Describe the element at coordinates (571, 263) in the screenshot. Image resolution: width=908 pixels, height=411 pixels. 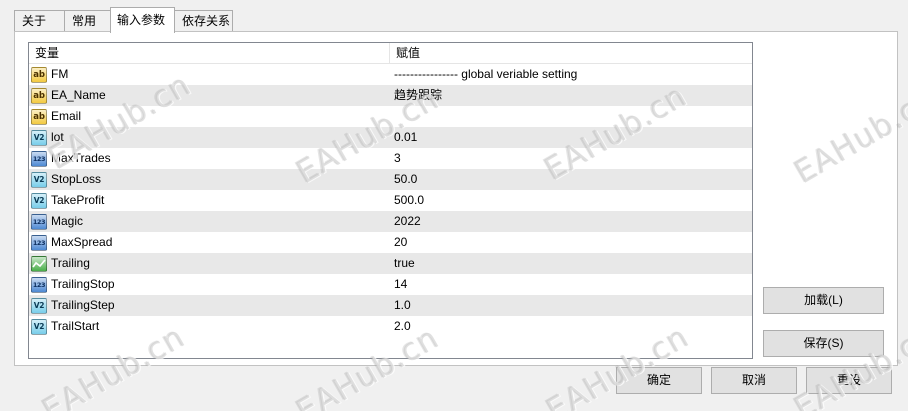
I see `param-value: true` at that location.